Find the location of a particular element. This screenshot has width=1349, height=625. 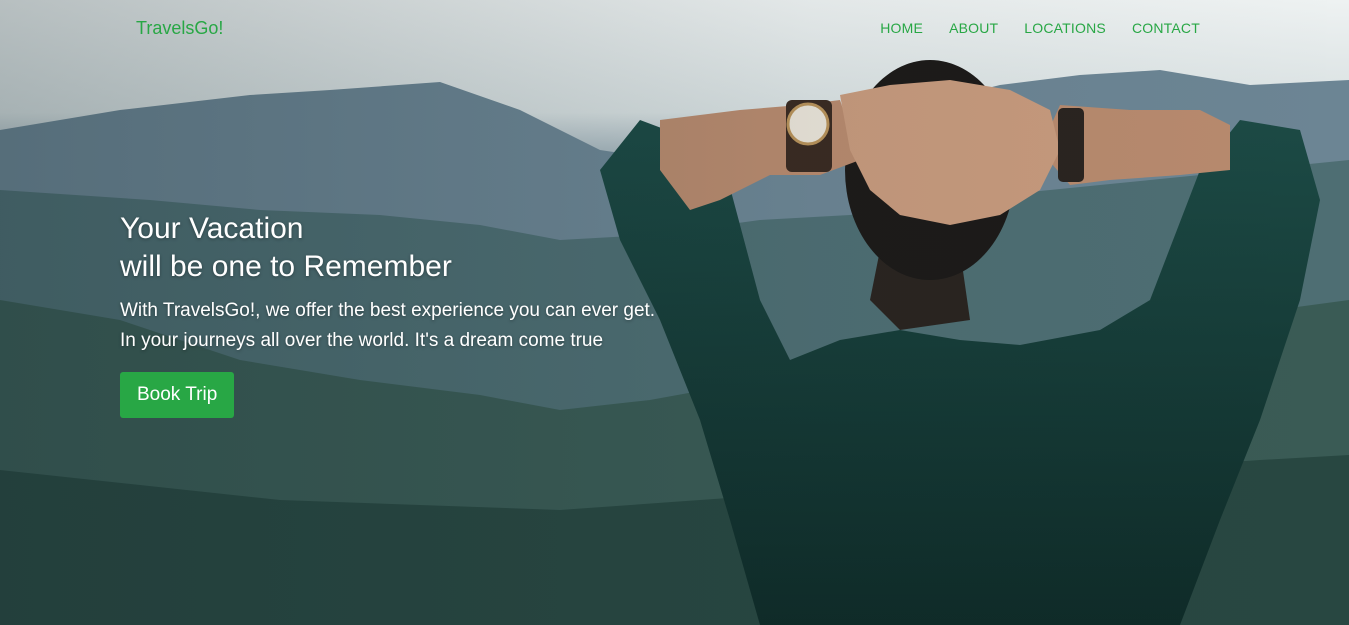

hero-title: Your Vacation will be one to Remember is located at coordinates (387, 248).